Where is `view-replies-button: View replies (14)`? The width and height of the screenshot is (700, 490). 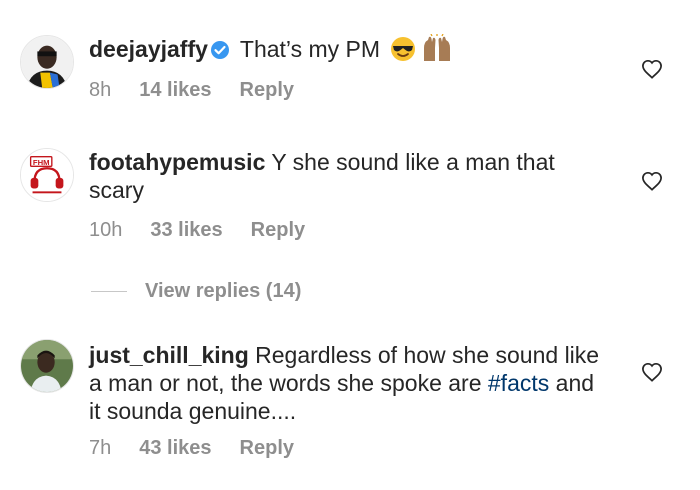
view-replies-button: View replies (14) is located at coordinates (196, 291).